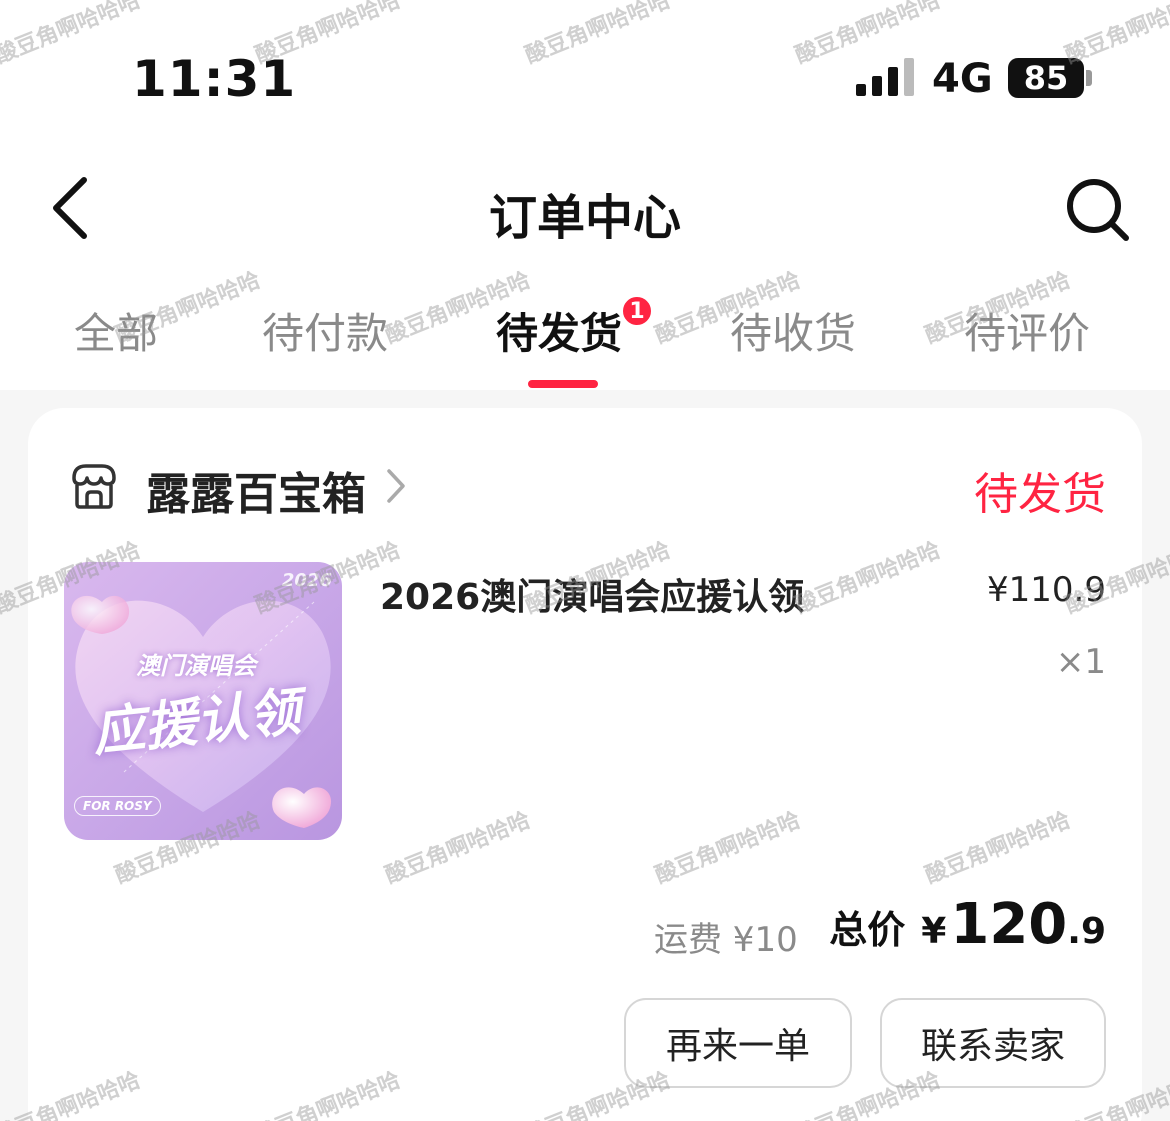  What do you see at coordinates (1080, 662) in the screenshot?
I see `product-quantity: ×1` at bounding box center [1080, 662].